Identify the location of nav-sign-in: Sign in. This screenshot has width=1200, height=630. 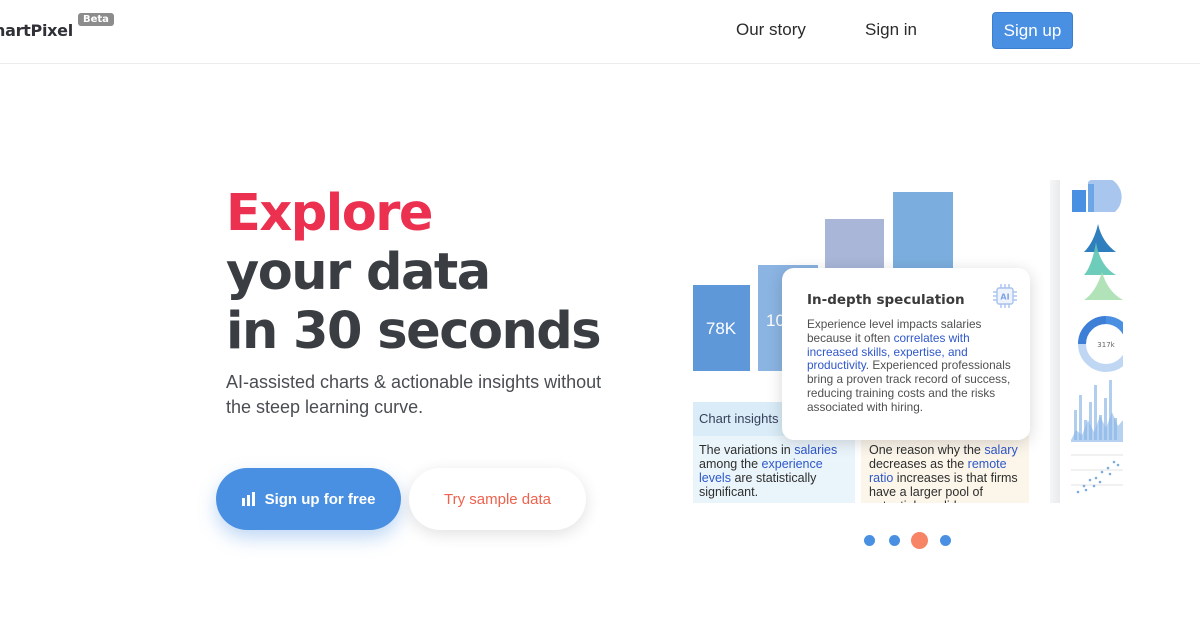
(891, 30).